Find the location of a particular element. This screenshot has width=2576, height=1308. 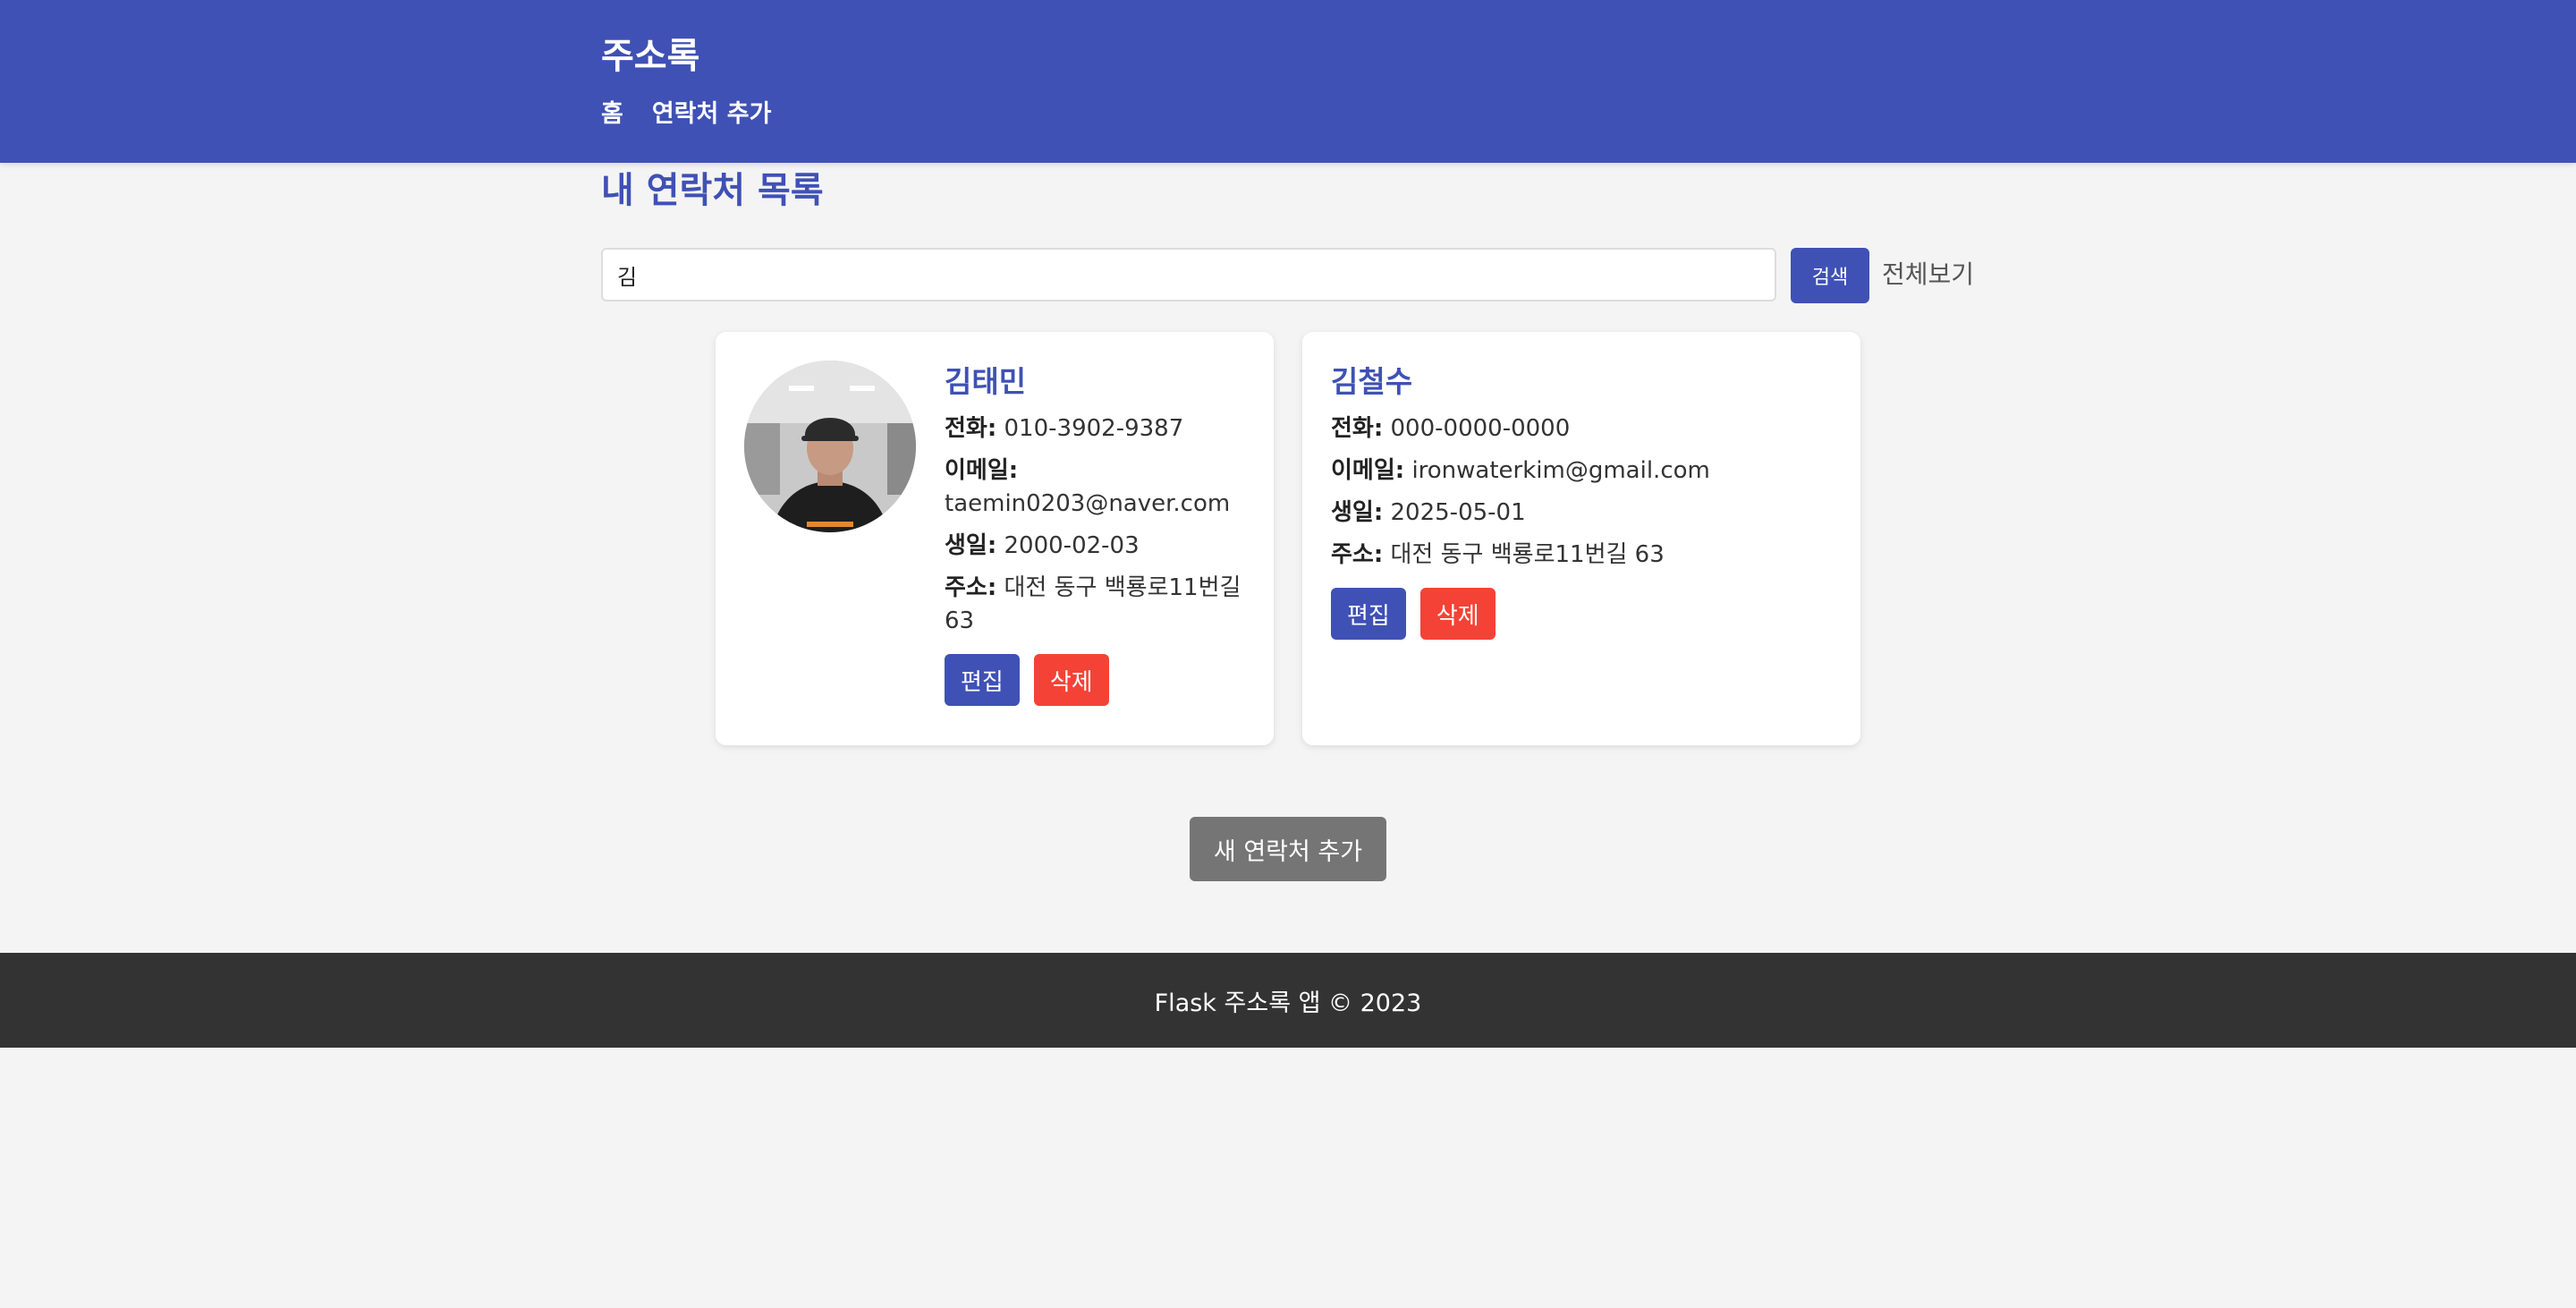

contact-phone: 전화: 010-3902-9387 is located at coordinates (1097, 429).